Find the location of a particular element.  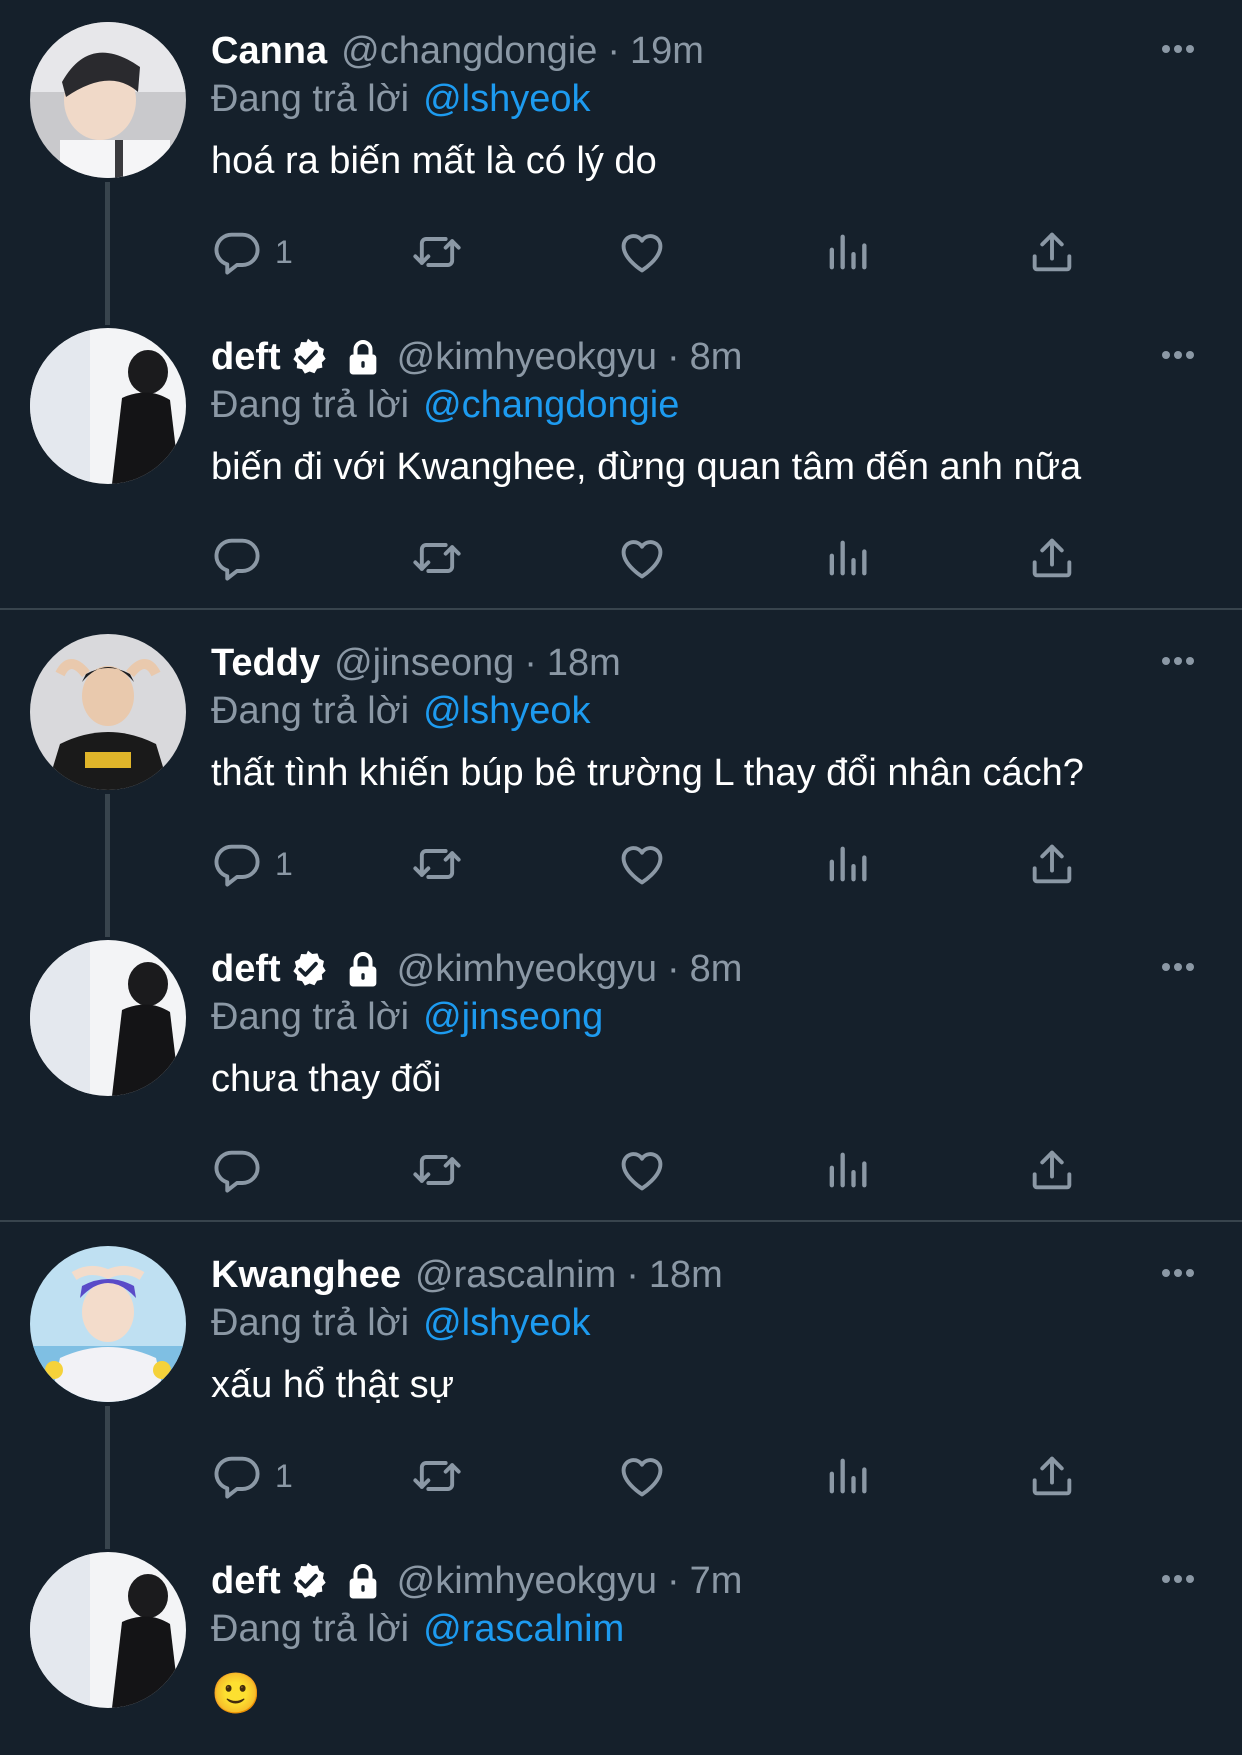

reply-count: 1 is located at coordinates (284, 251).